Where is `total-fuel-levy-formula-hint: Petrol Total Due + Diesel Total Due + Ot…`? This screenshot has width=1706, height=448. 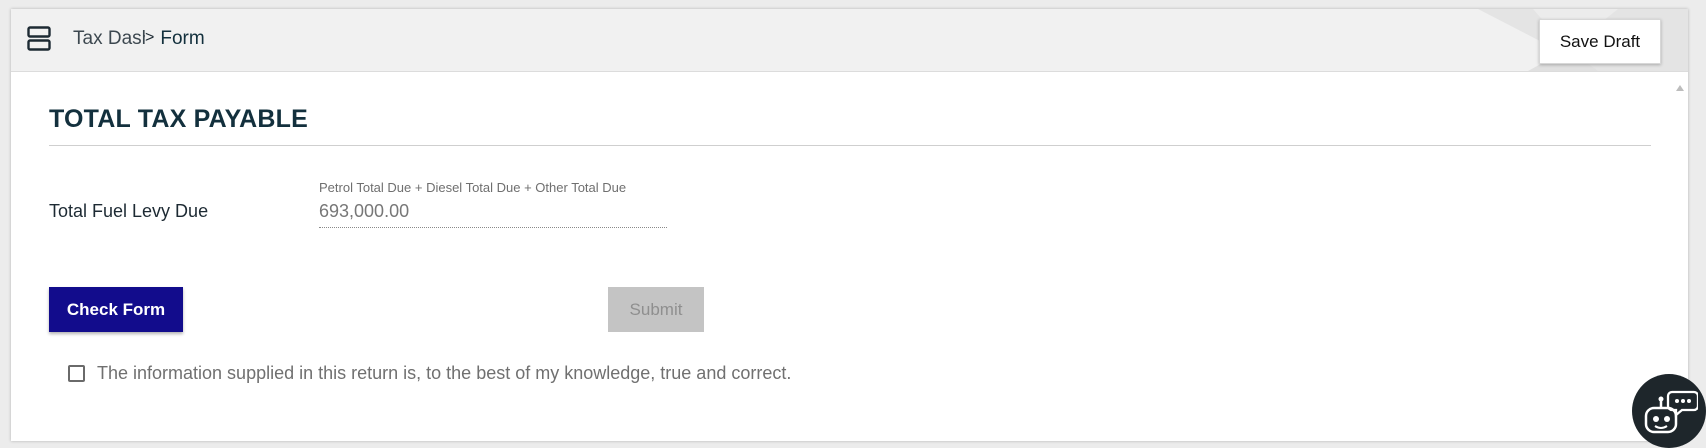 total-fuel-levy-formula-hint: Petrol Total Due + Diesel Total Due + Ot… is located at coordinates (473, 187).